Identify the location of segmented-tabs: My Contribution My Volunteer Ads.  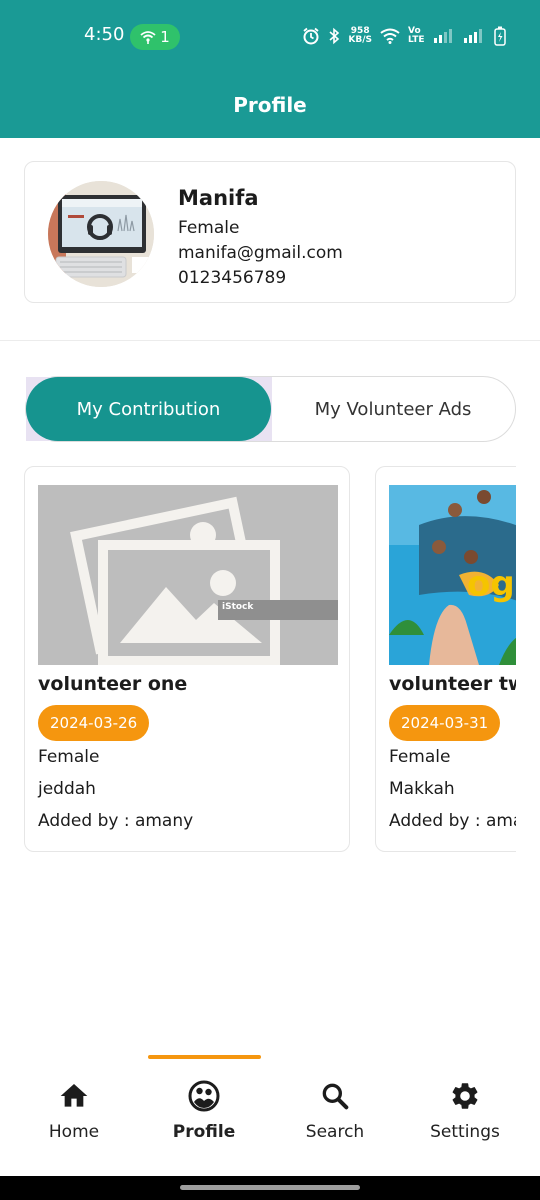
(270, 409).